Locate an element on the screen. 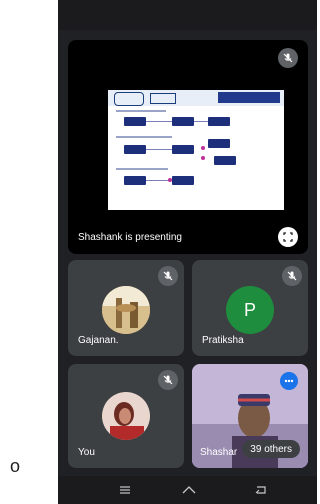  slide-banner is located at coordinates (249, 97).